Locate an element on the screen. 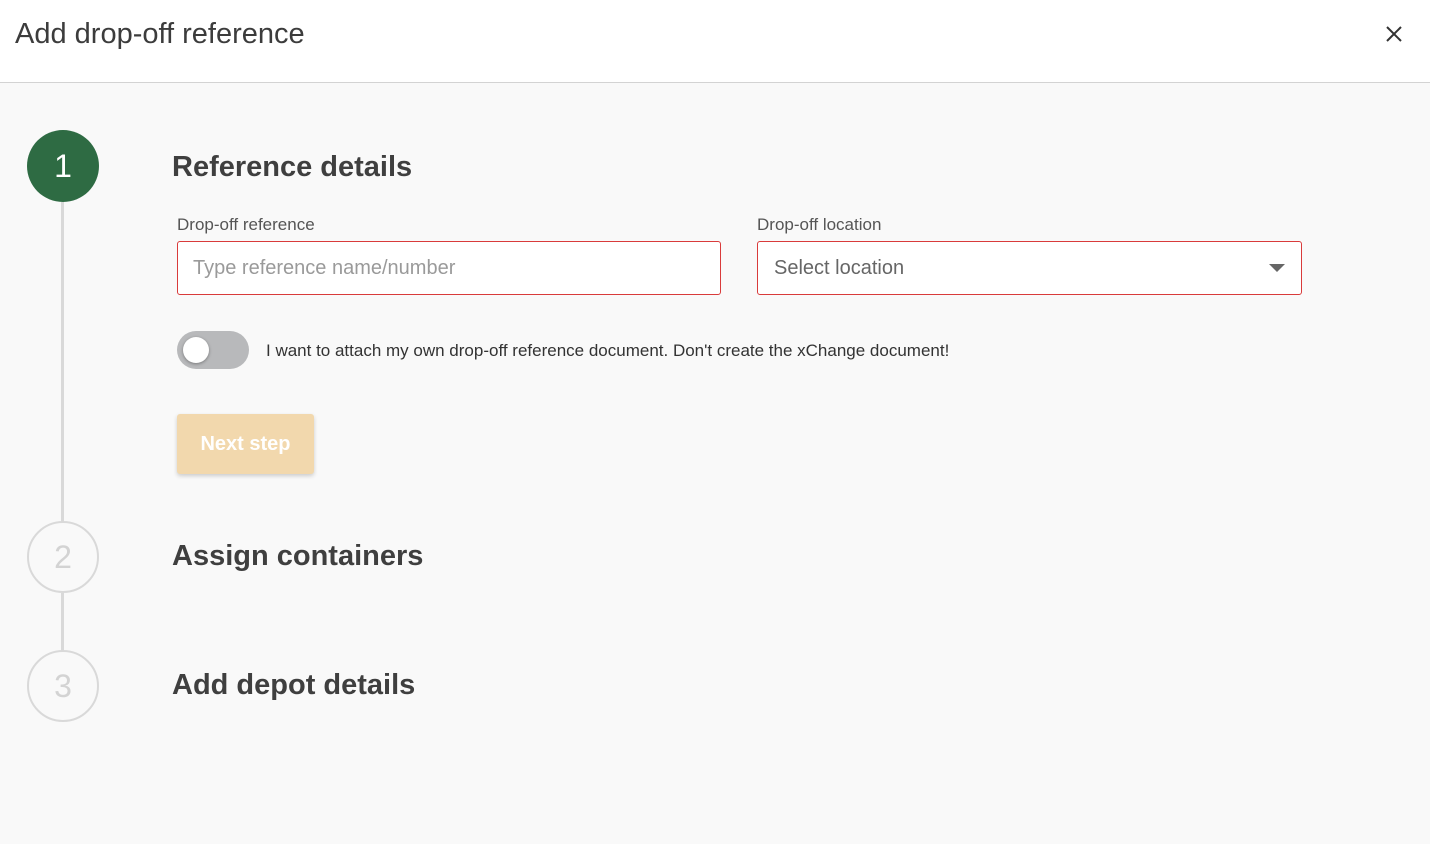  next-step-button: Next step is located at coordinates (245, 444).